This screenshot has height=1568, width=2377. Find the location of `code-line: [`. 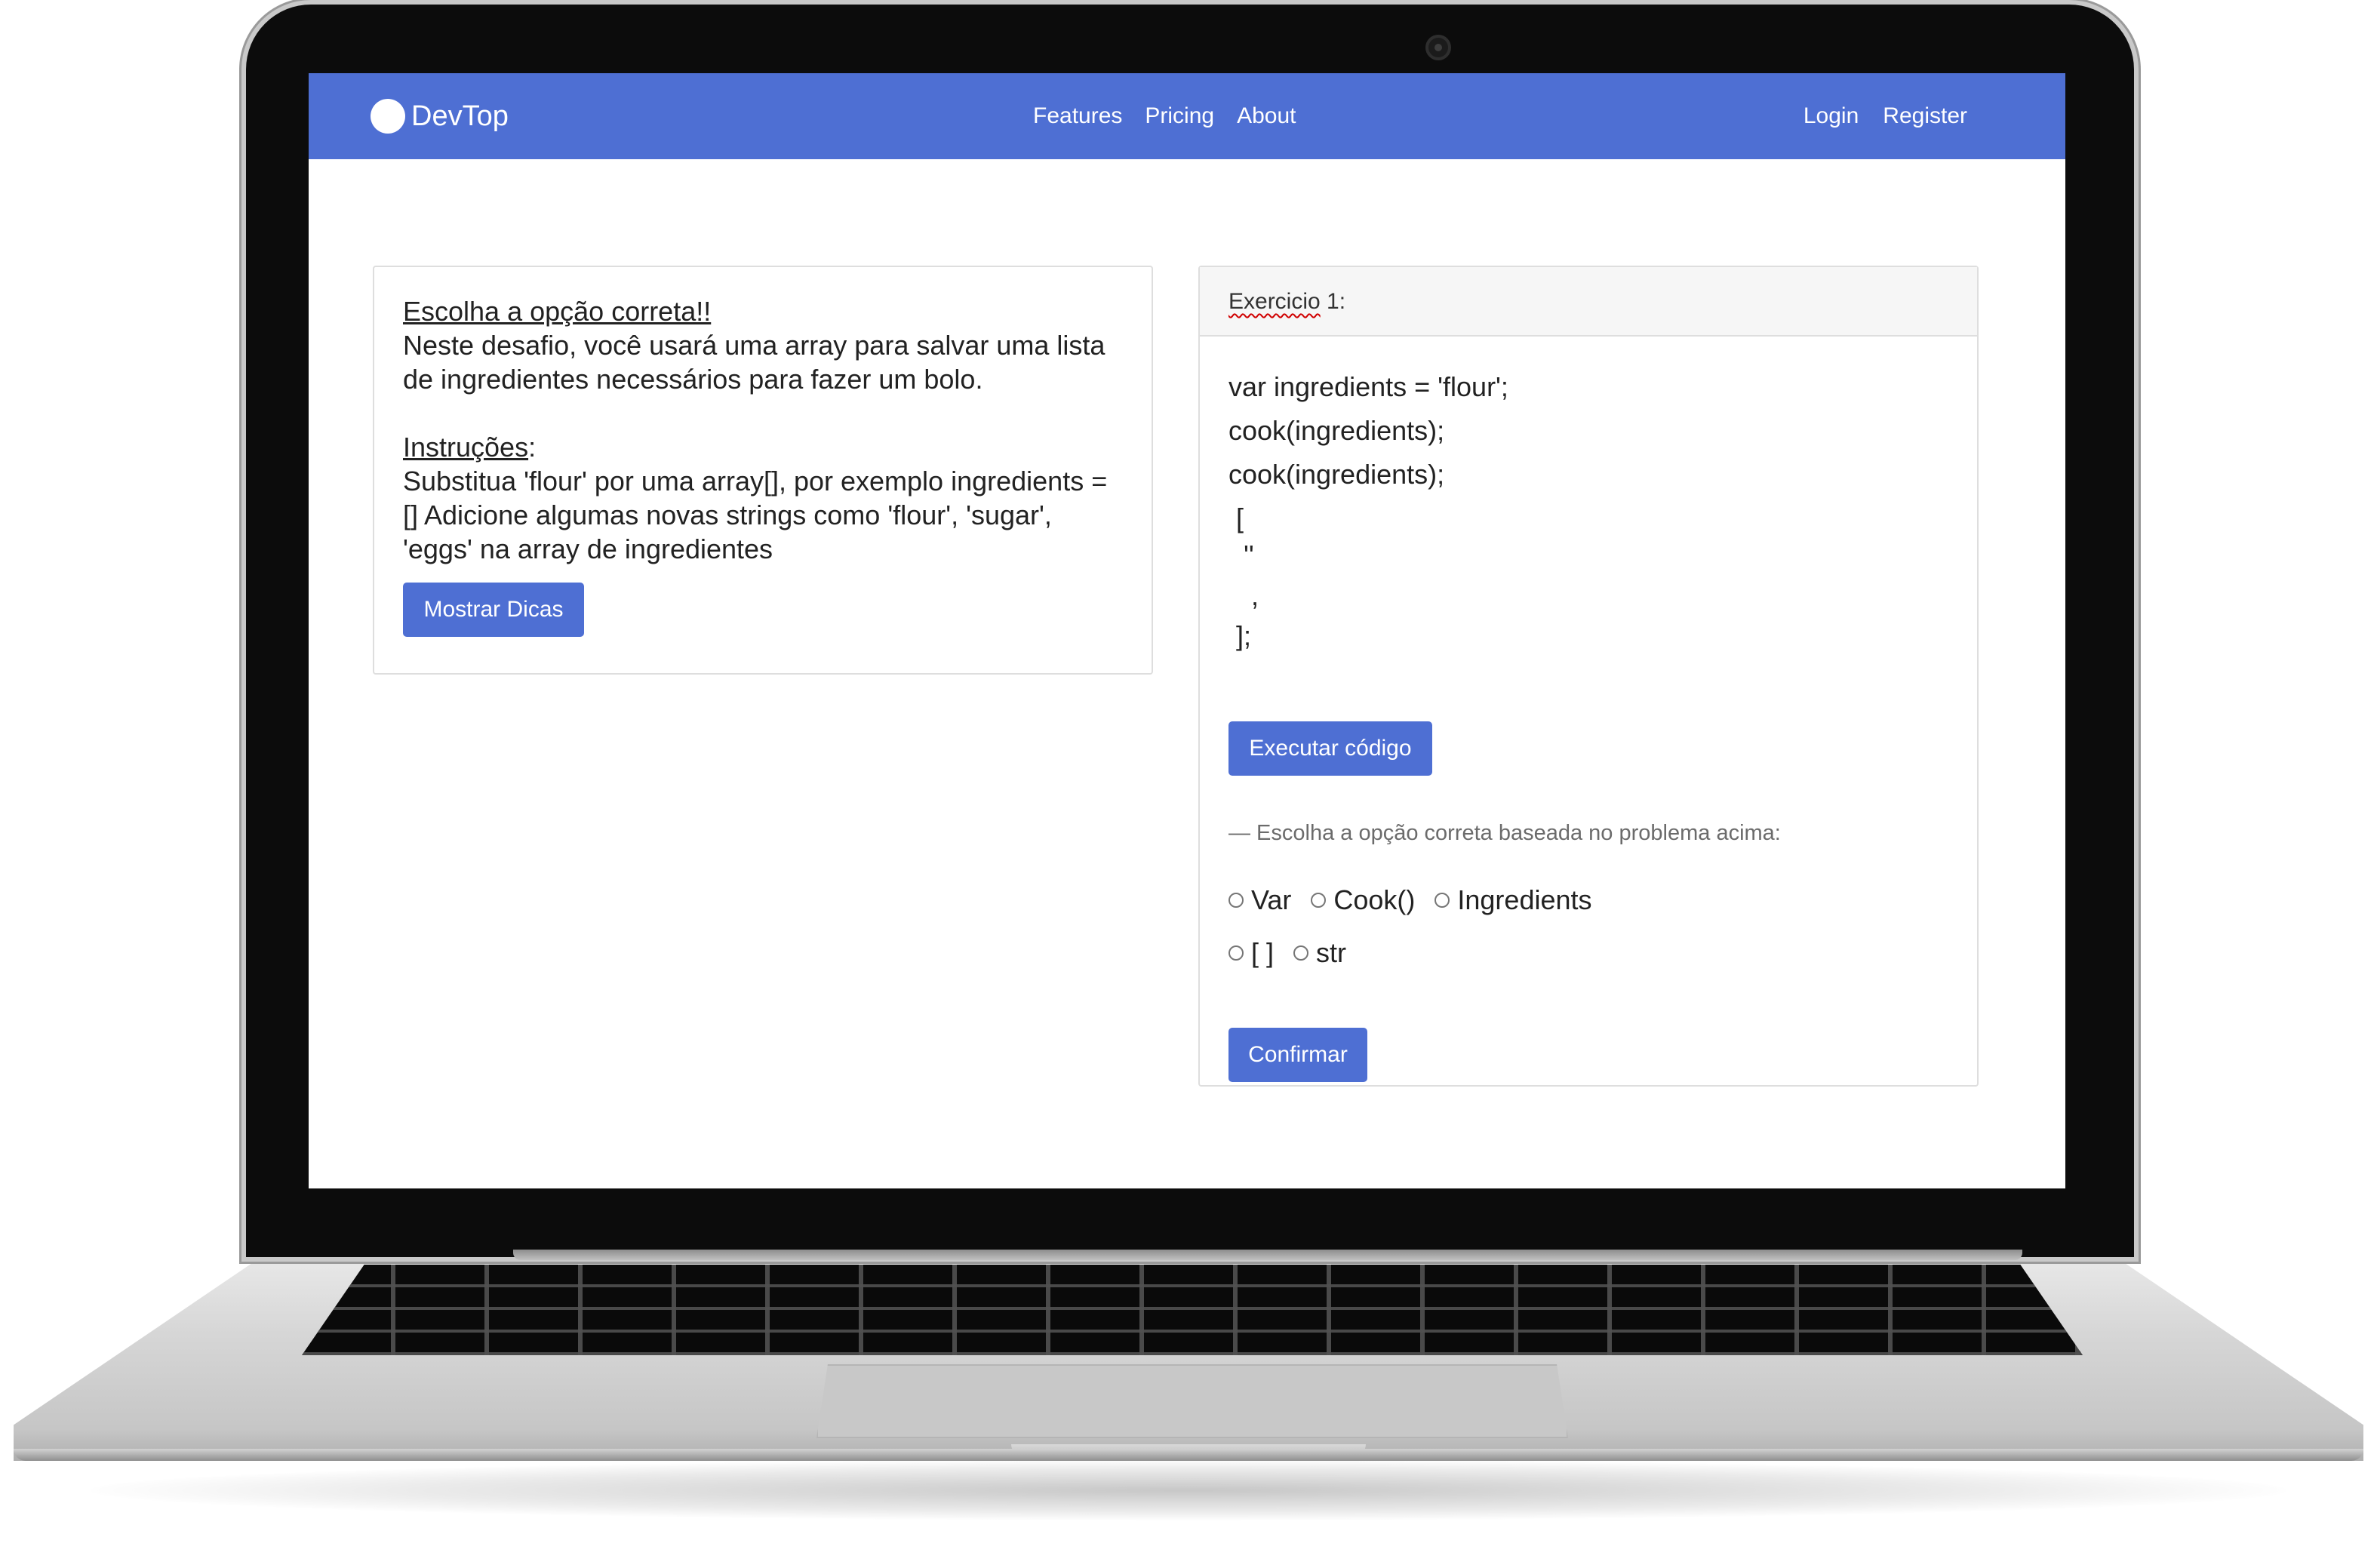

code-line: [ is located at coordinates (1236, 518).